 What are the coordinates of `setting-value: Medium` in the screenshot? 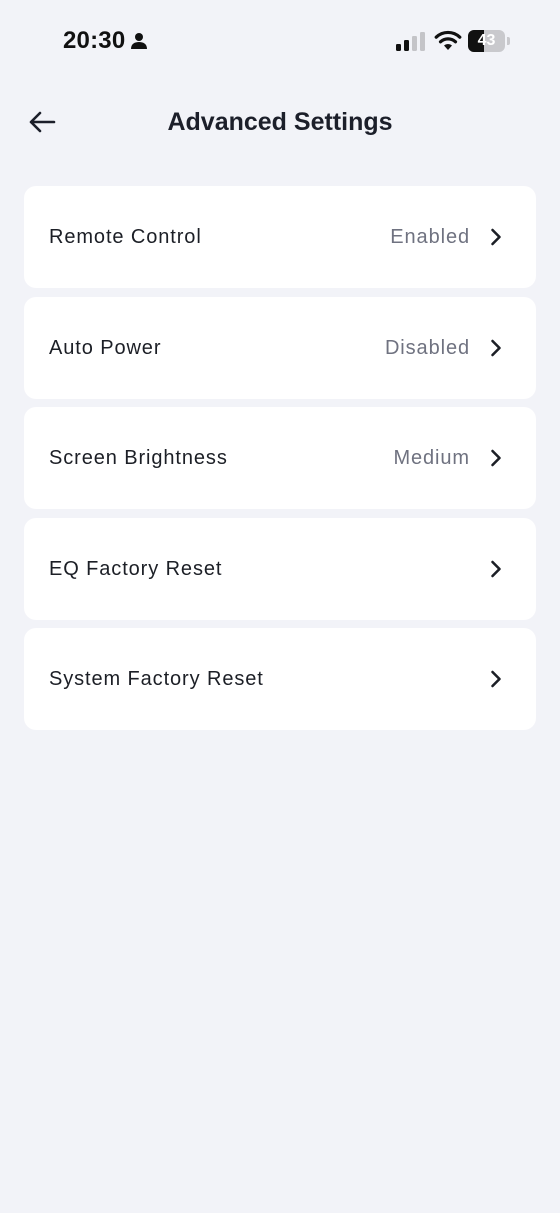 It's located at (431, 458).